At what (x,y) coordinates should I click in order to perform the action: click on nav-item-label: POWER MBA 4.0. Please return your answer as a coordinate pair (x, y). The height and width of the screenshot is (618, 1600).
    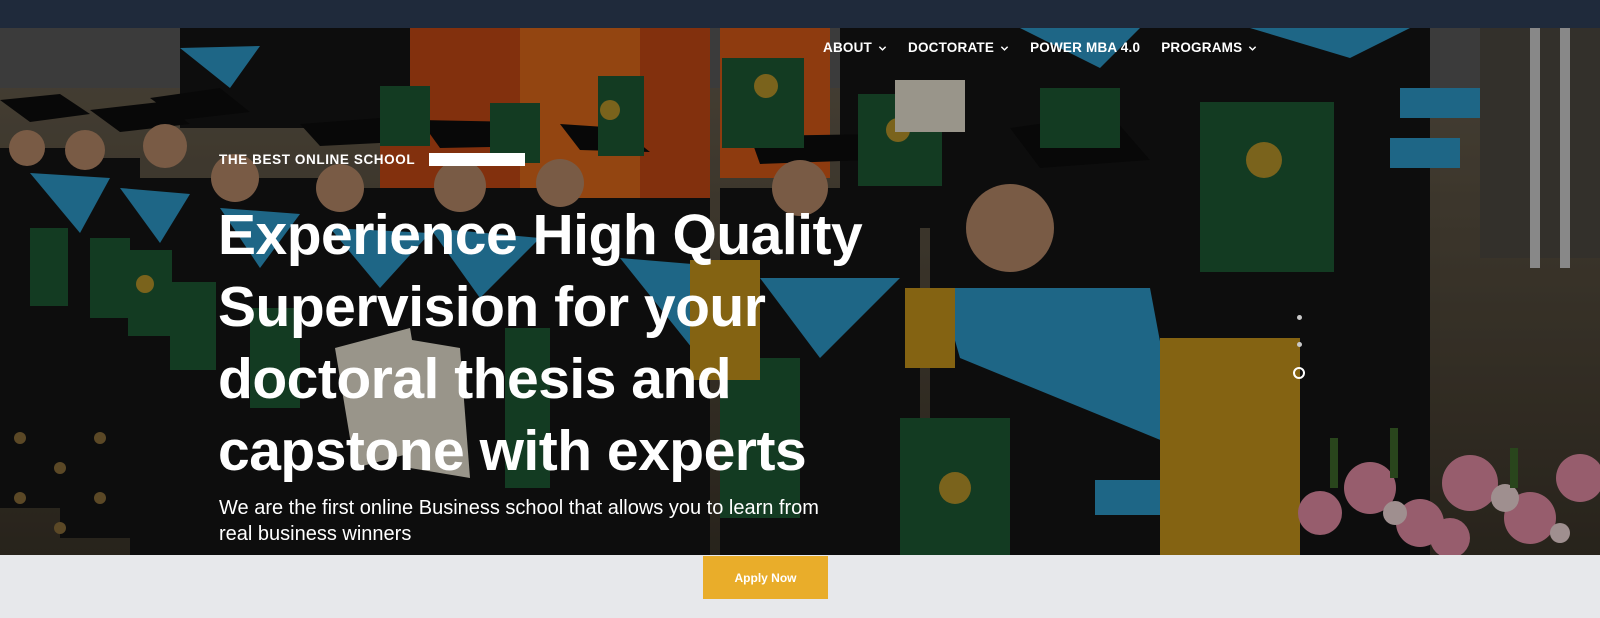
    Looking at the image, I should click on (1085, 47).